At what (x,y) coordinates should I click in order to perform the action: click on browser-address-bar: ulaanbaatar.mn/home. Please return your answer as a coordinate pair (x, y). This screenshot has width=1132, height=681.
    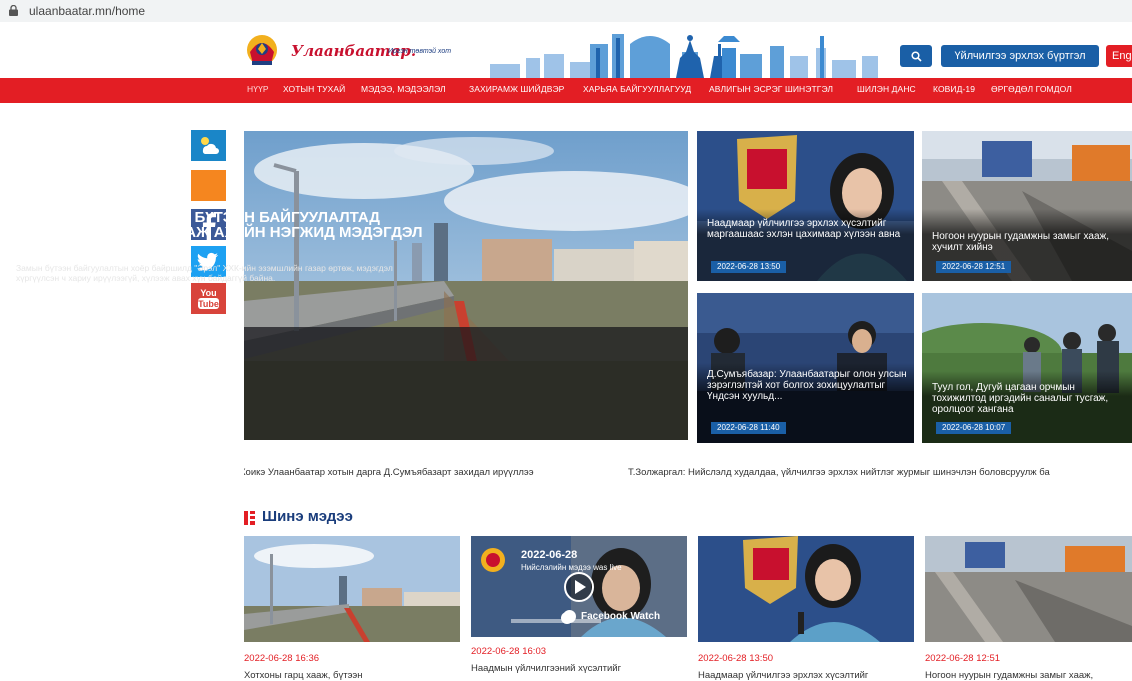
    Looking at the image, I should click on (566, 11).